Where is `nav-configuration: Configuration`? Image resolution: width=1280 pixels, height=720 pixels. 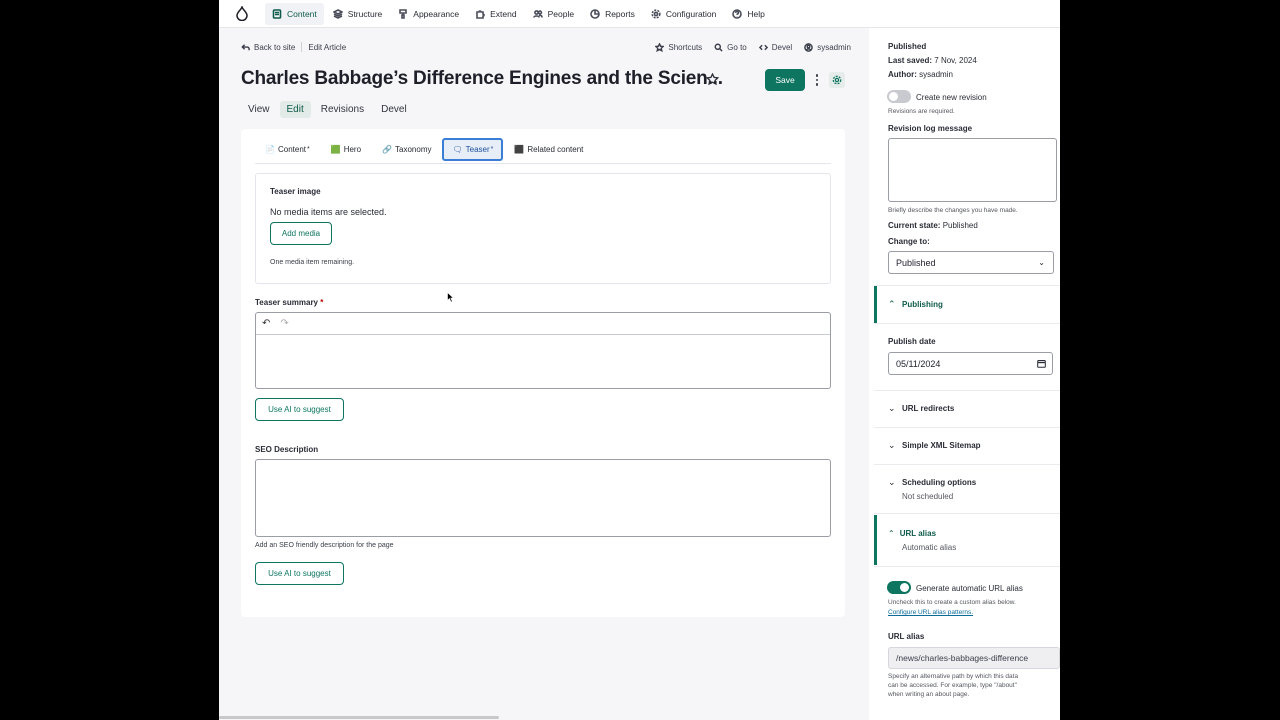 nav-configuration: Configuration is located at coordinates (684, 14).